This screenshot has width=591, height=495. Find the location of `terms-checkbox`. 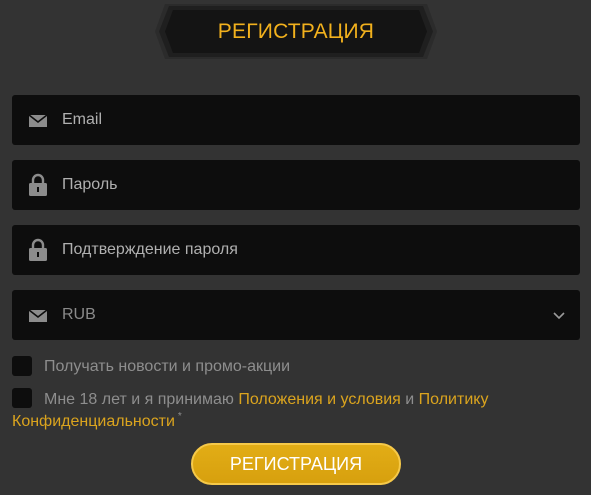

terms-checkbox is located at coordinates (22, 398).